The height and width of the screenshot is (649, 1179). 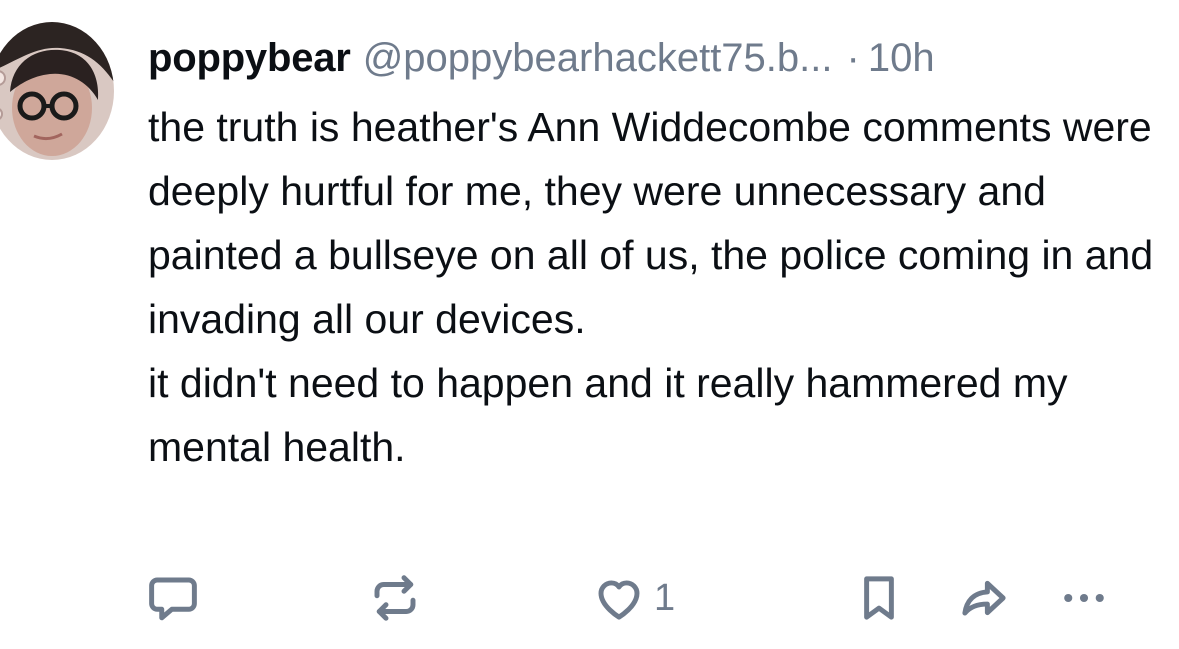 What do you see at coordinates (901, 58) in the screenshot?
I see `post-timestamp: 10h` at bounding box center [901, 58].